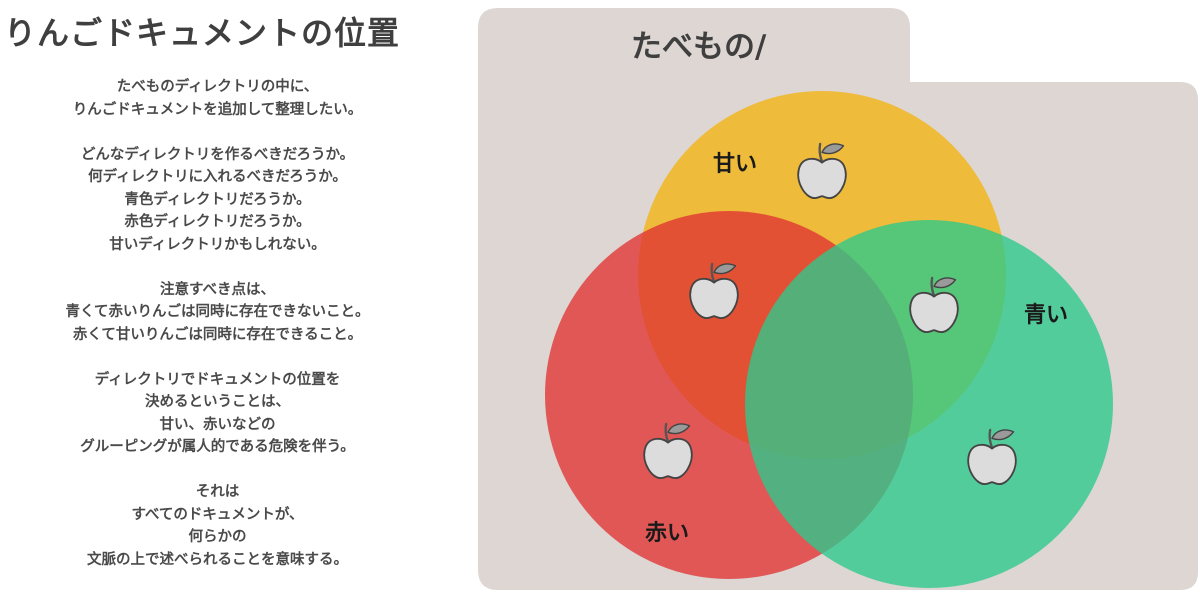 The width and height of the screenshot is (1200, 594). What do you see at coordinates (735, 164) in the screenshot?
I see `sweet-label: 甘い` at bounding box center [735, 164].